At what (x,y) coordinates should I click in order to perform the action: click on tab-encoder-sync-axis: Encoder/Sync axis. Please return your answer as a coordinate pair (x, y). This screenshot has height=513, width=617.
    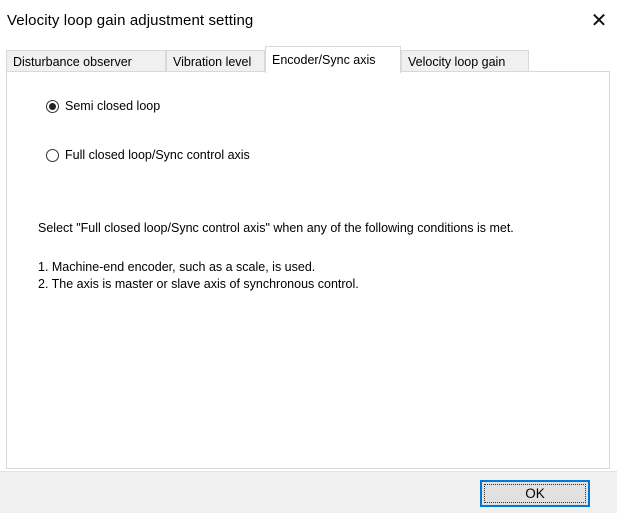
    Looking at the image, I should click on (333, 59).